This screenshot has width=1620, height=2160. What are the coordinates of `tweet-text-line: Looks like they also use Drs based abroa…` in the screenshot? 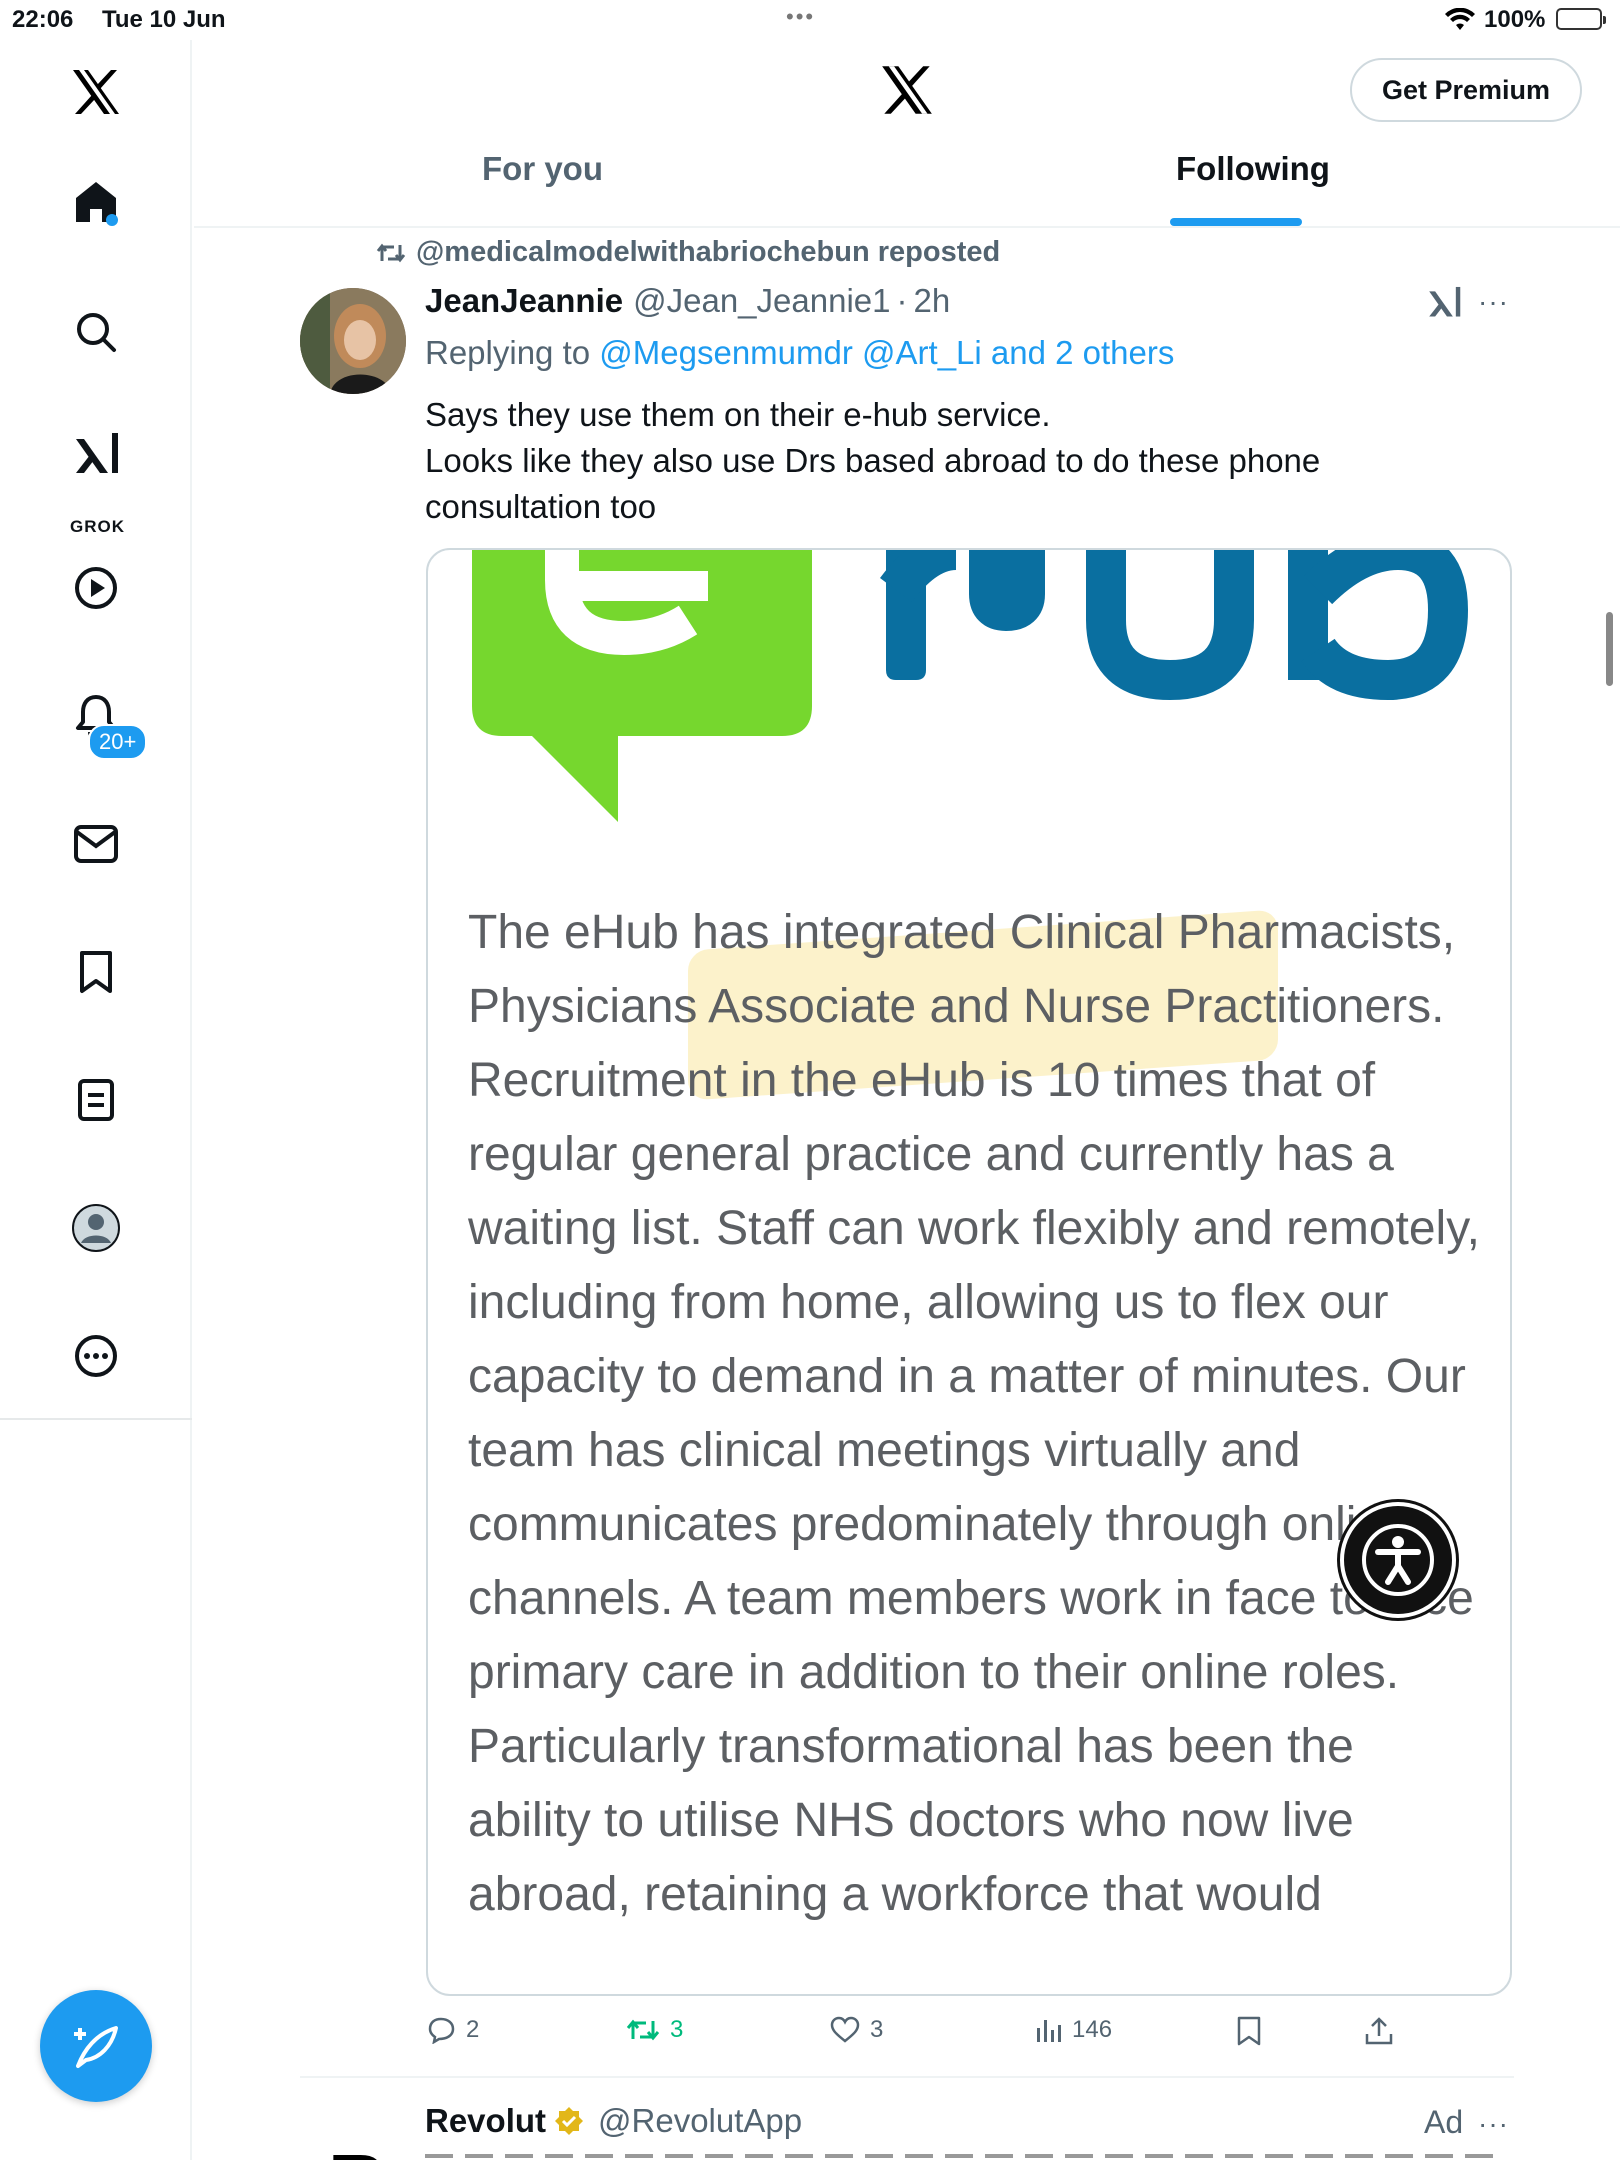 It's located at (873, 483).